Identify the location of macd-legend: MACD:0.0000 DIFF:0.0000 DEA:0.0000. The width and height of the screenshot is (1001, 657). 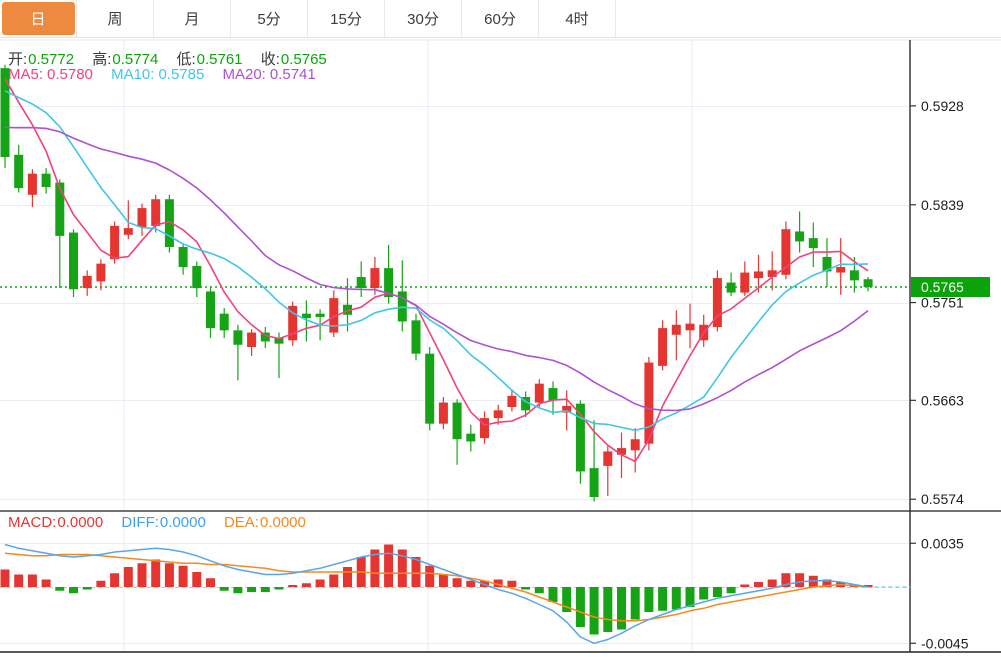
(164, 522).